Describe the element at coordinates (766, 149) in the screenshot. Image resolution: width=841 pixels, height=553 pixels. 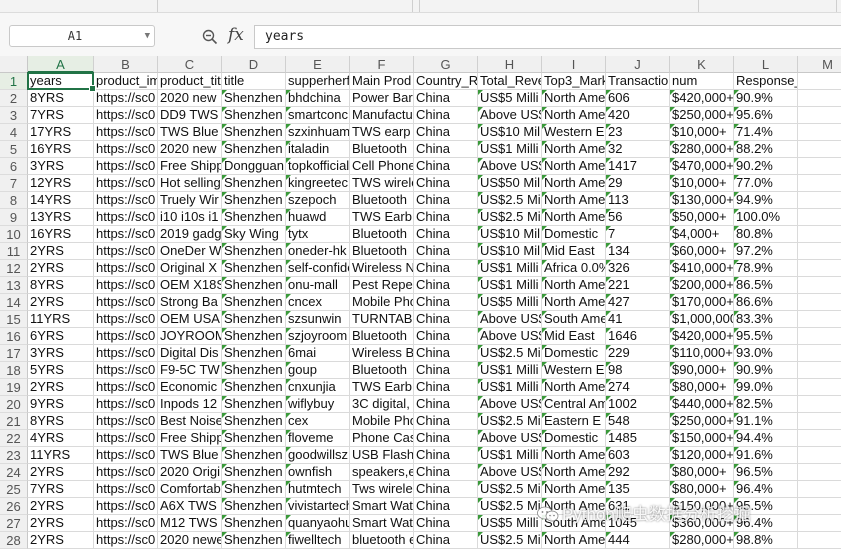
I see `table-cell: 88.2%` at that location.